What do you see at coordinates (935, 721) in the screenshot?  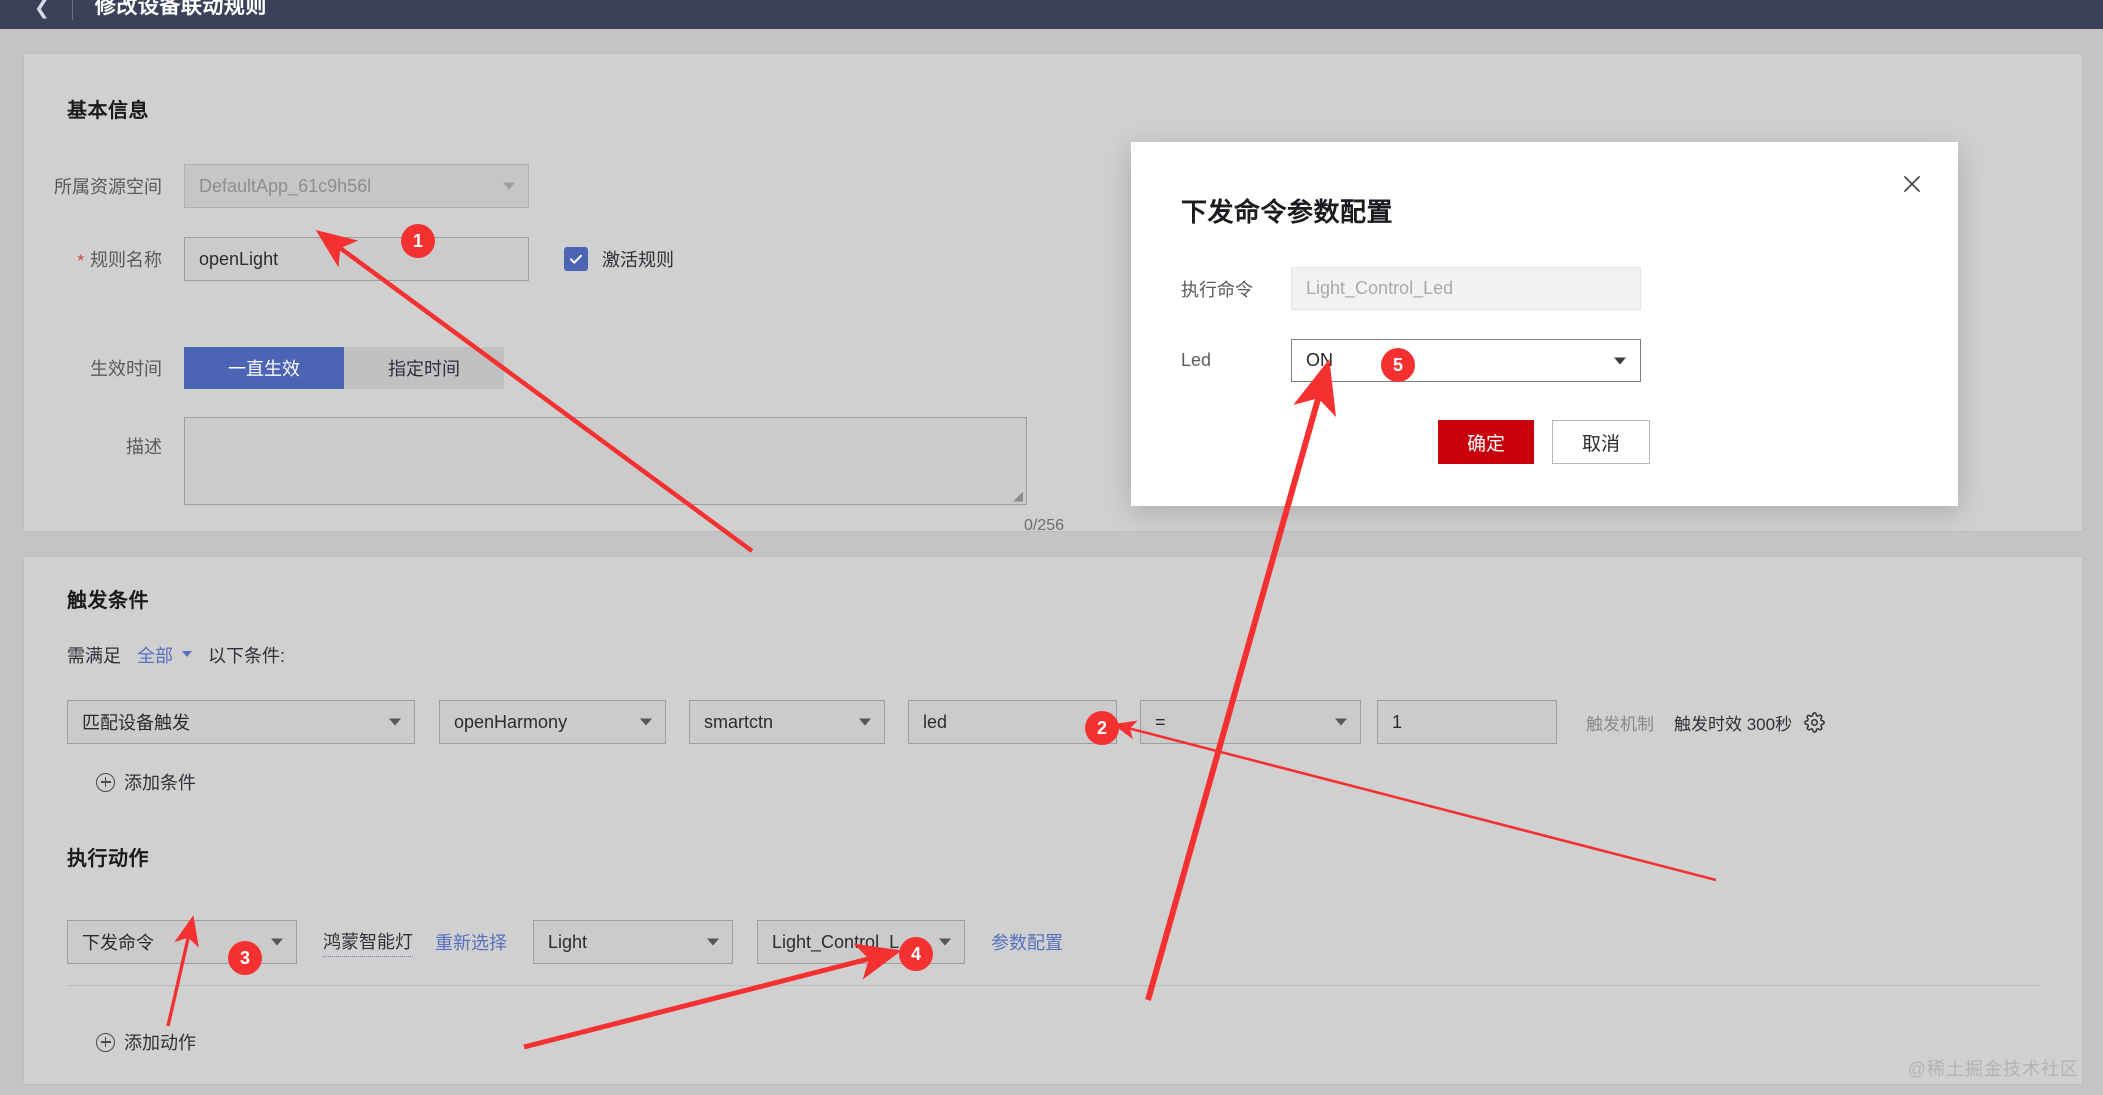 I see `condition-property-value: led` at bounding box center [935, 721].